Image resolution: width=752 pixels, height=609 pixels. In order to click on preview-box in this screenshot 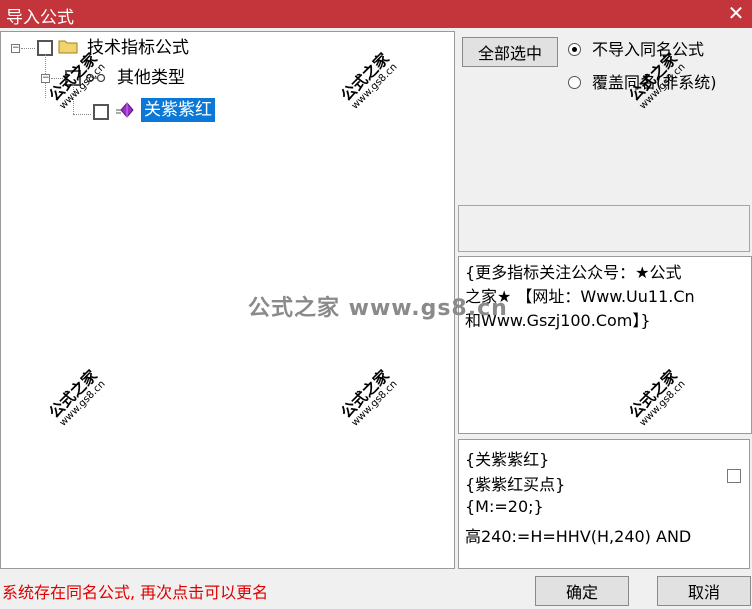, I will do `click(604, 228)`.